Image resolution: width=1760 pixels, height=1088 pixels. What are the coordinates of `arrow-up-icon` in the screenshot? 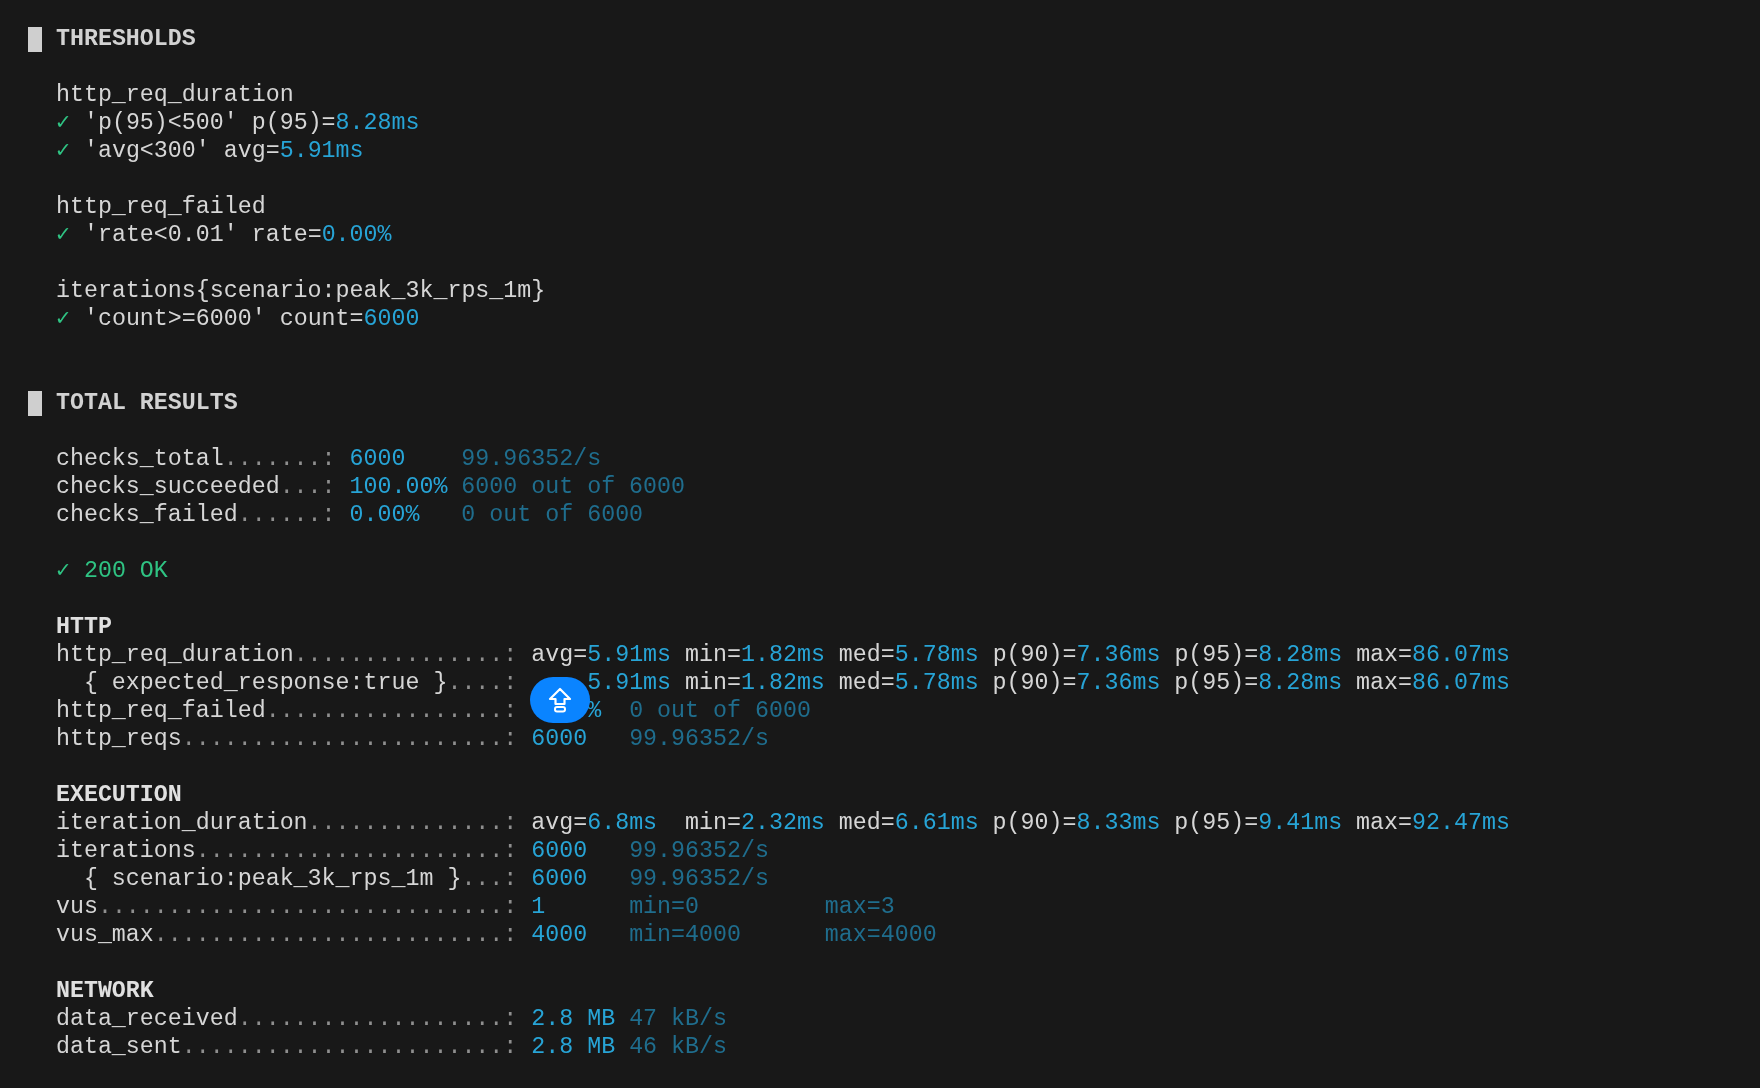 It's located at (560, 700).